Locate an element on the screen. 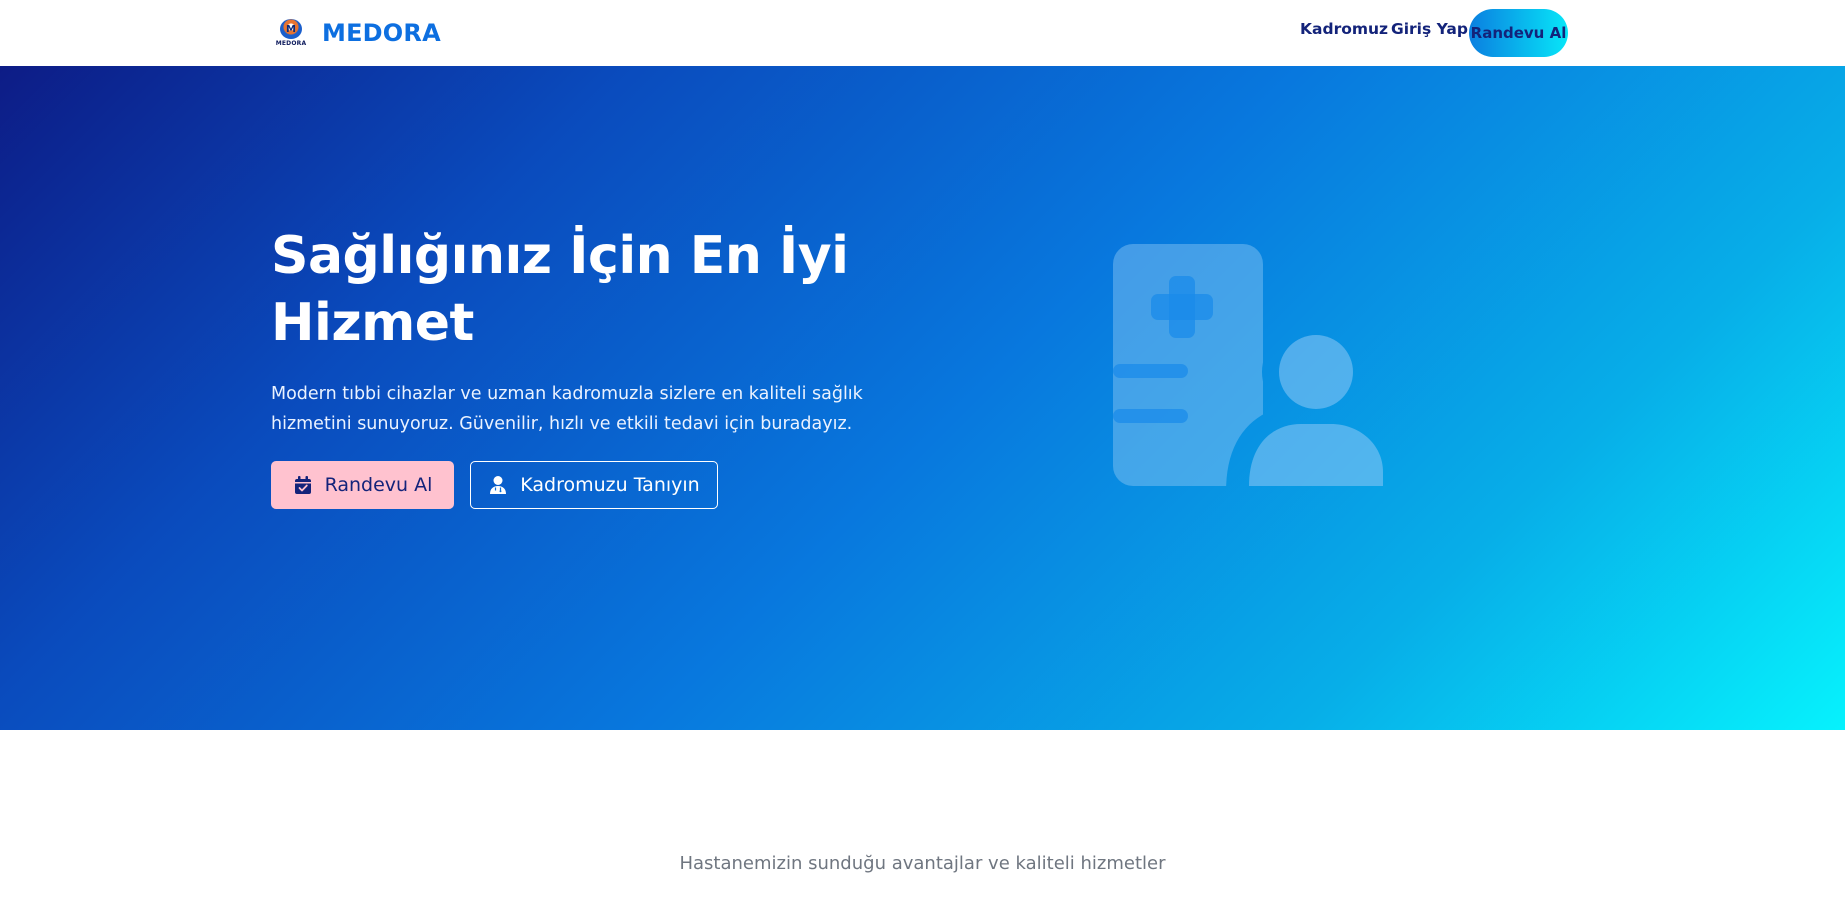  hero-appointment-label: Randevu Al is located at coordinates (378, 485).